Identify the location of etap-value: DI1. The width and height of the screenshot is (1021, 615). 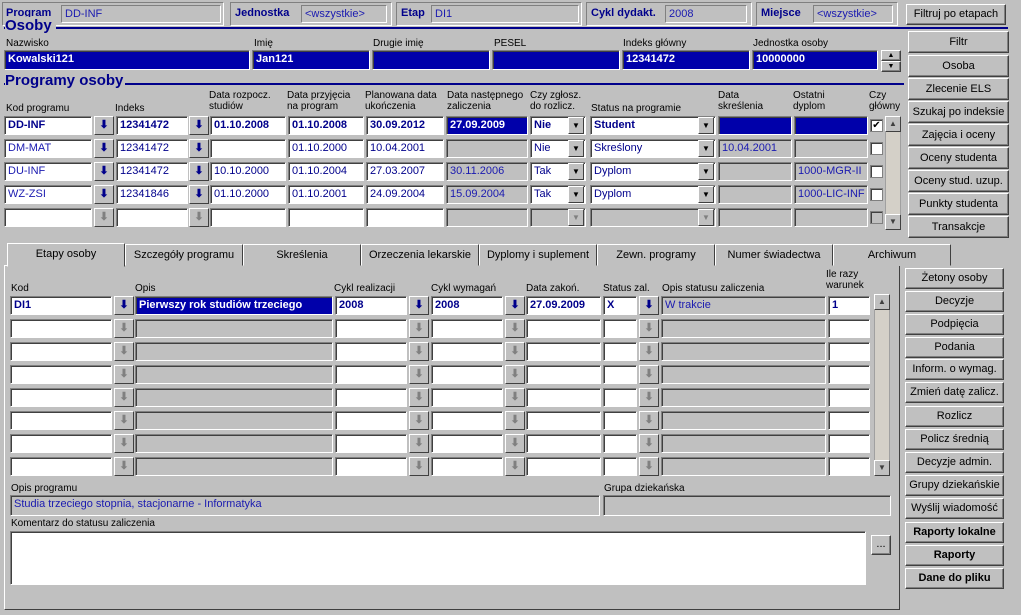
(505, 14).